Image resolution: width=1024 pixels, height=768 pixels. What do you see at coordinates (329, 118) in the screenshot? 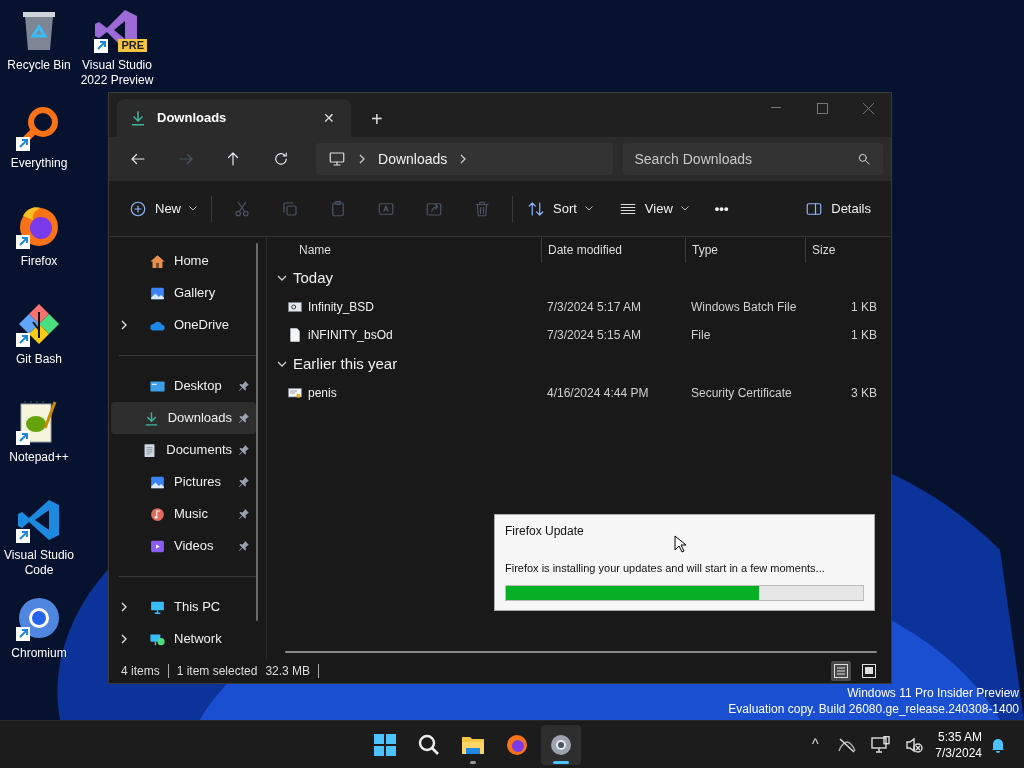
I see `close-tab-button: ✕` at bounding box center [329, 118].